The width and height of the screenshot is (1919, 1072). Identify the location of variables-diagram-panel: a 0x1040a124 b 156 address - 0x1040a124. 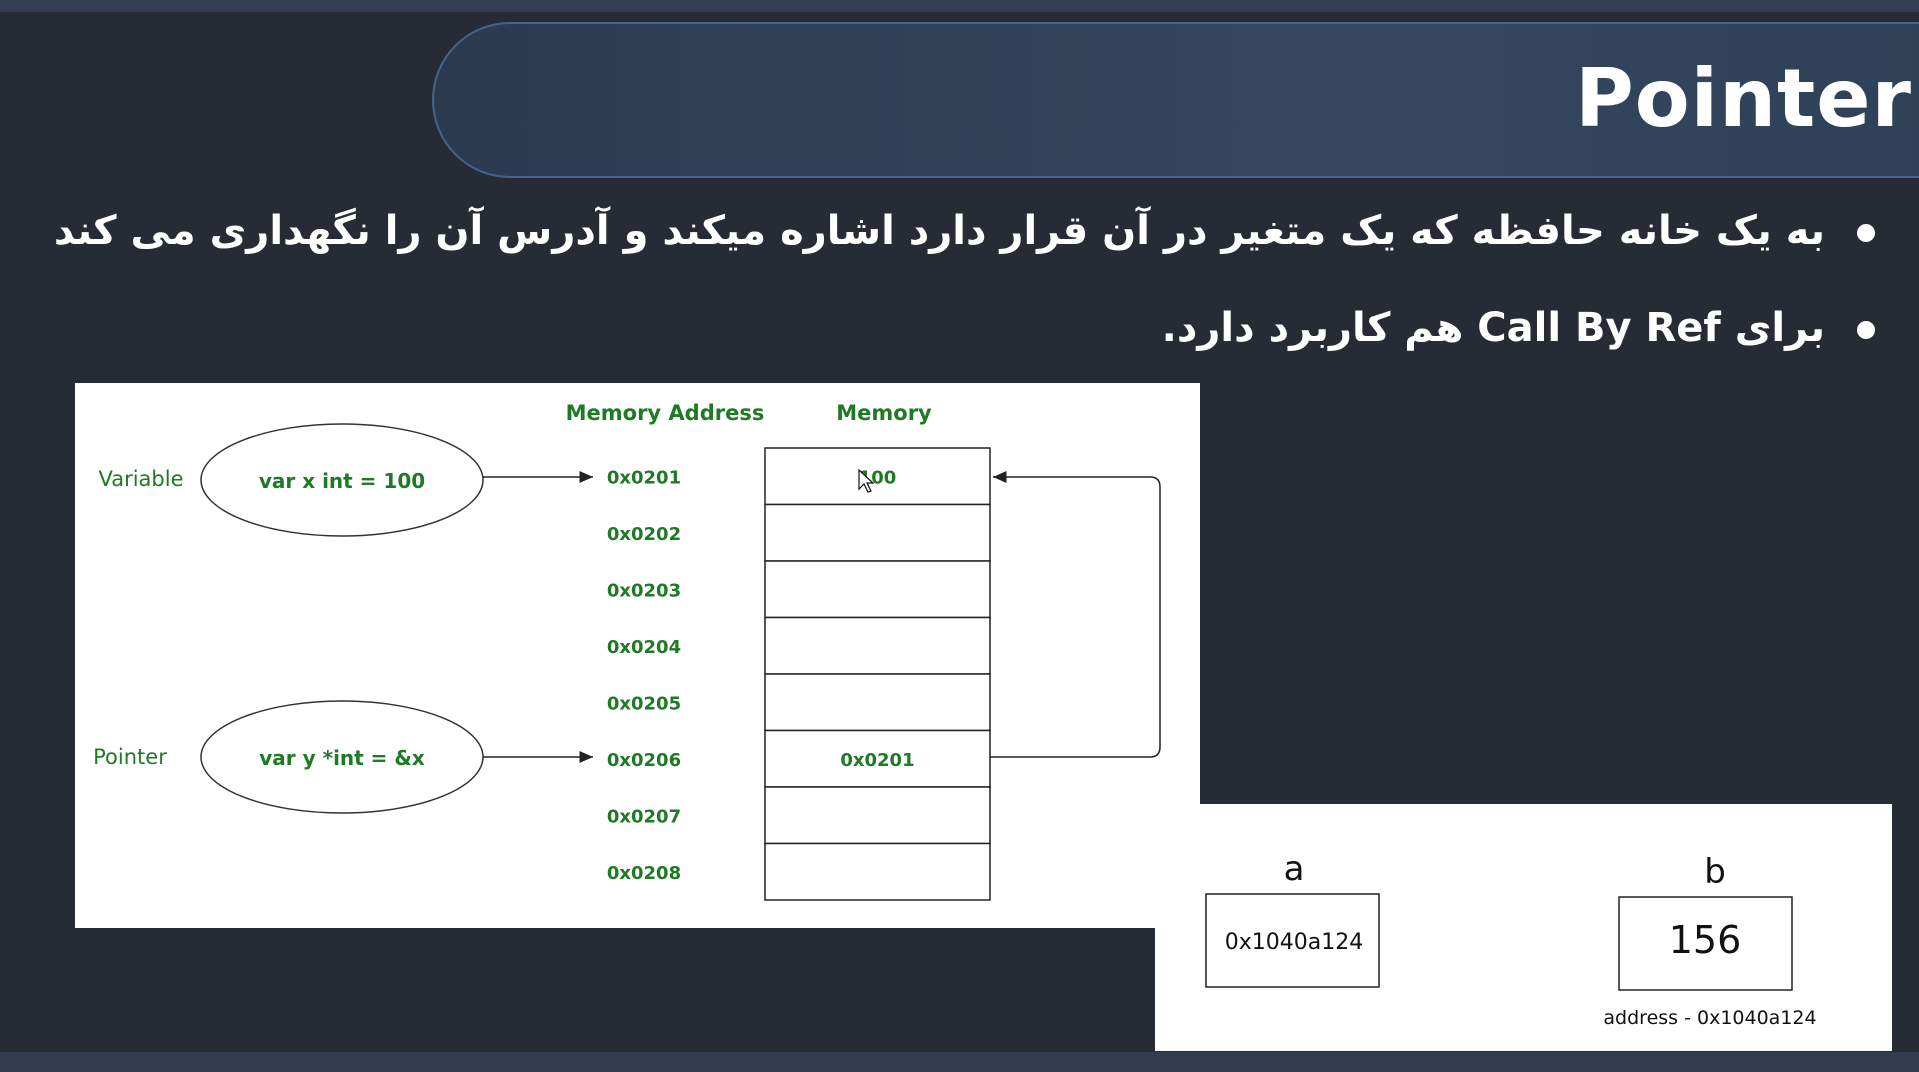
(1523, 927).